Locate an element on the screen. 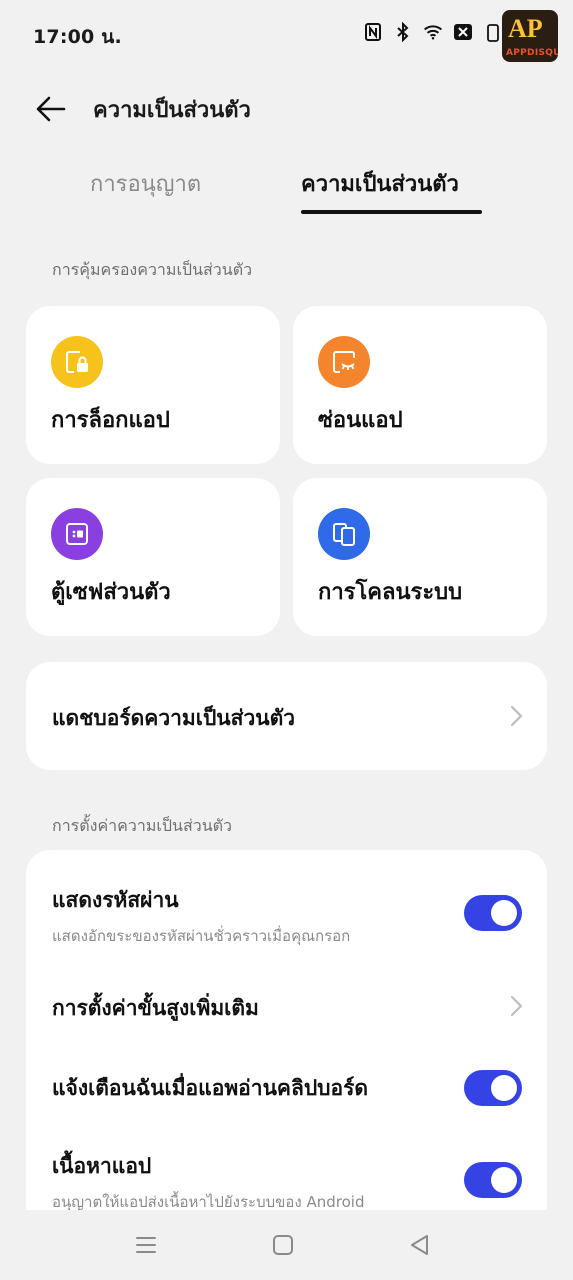 The height and width of the screenshot is (1280, 573). status-time: 17:00 น. is located at coordinates (77, 37).